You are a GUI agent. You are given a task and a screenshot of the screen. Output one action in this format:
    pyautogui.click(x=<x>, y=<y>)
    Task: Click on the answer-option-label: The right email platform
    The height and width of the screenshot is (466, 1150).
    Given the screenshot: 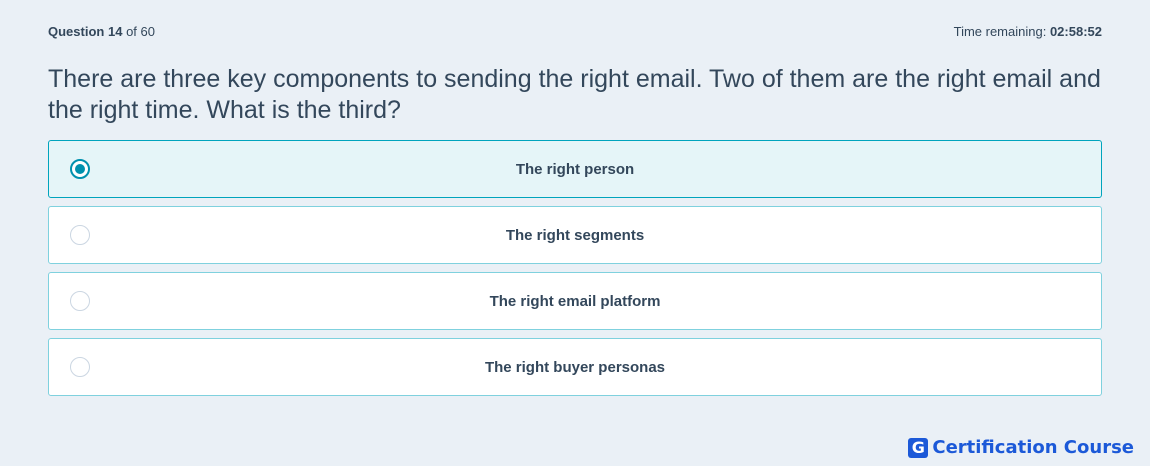 What is the action you would take?
    pyautogui.click(x=575, y=301)
    